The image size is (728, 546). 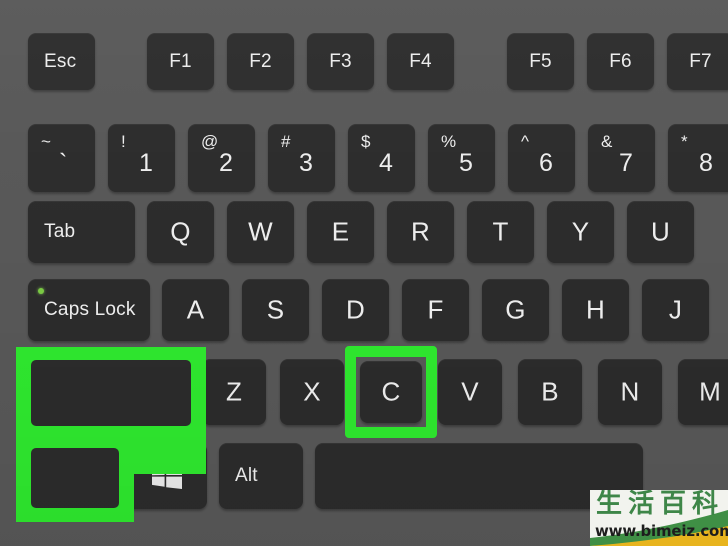 I want to click on key-f3: F3, so click(x=340, y=61).